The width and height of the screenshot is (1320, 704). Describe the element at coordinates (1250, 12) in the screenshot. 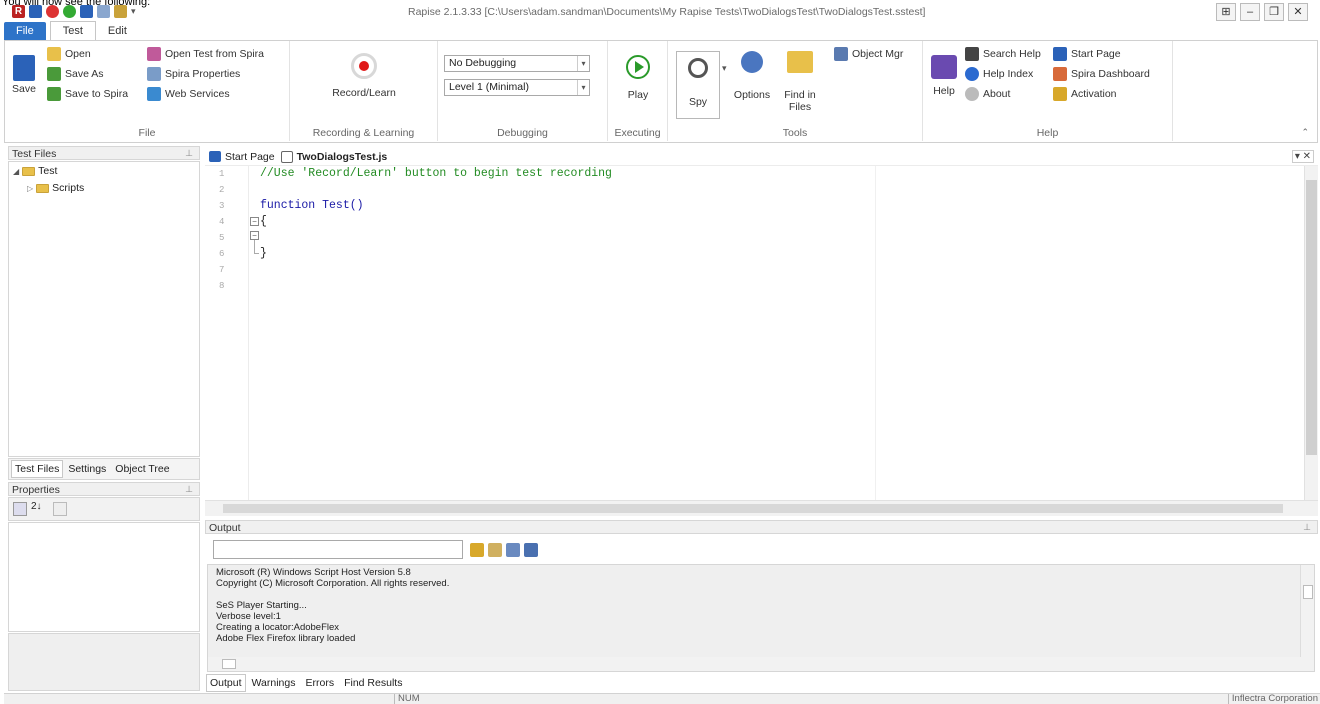

I see `minimize-button: –` at that location.